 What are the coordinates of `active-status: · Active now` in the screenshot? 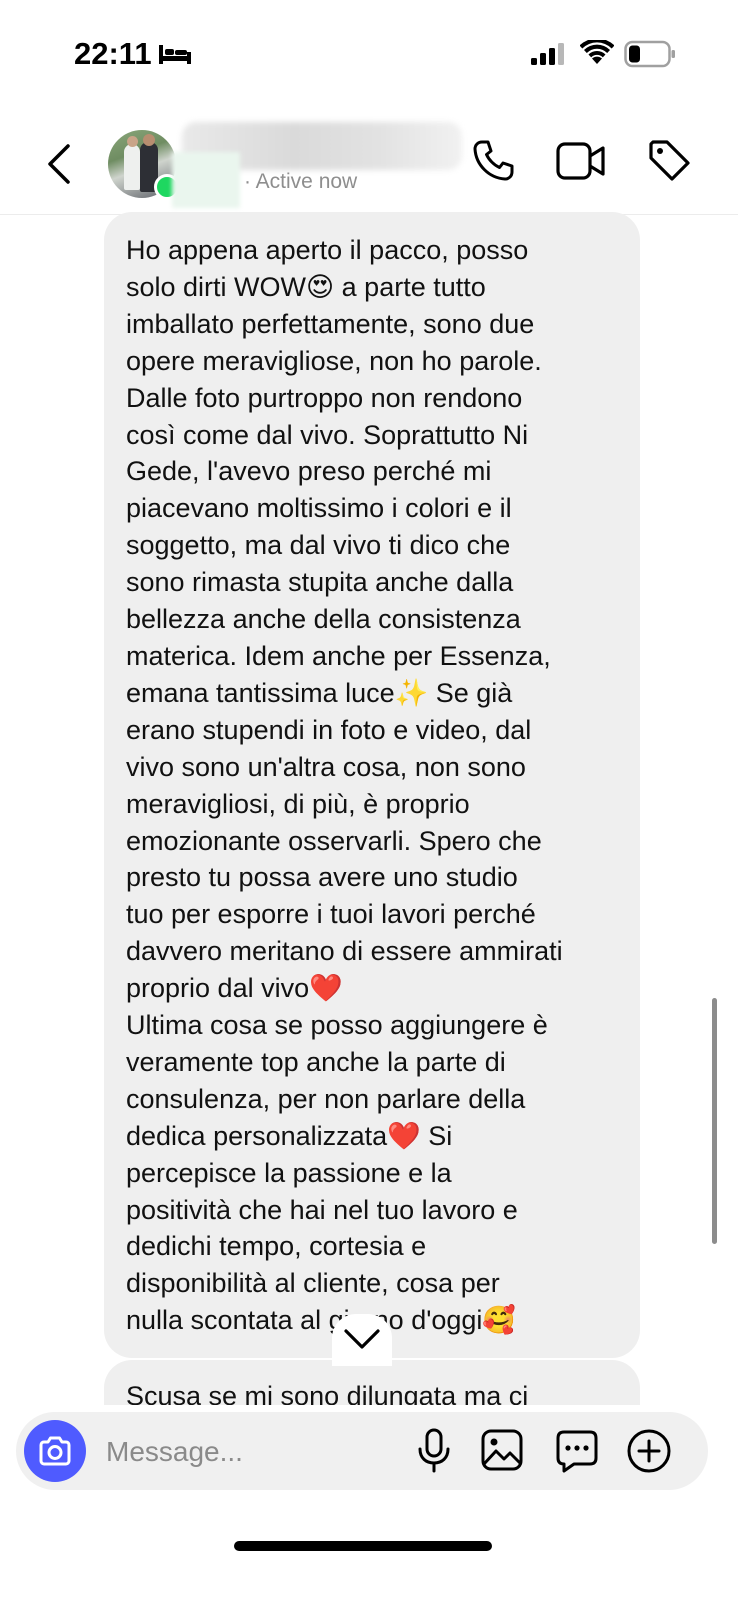 It's located at (301, 181).